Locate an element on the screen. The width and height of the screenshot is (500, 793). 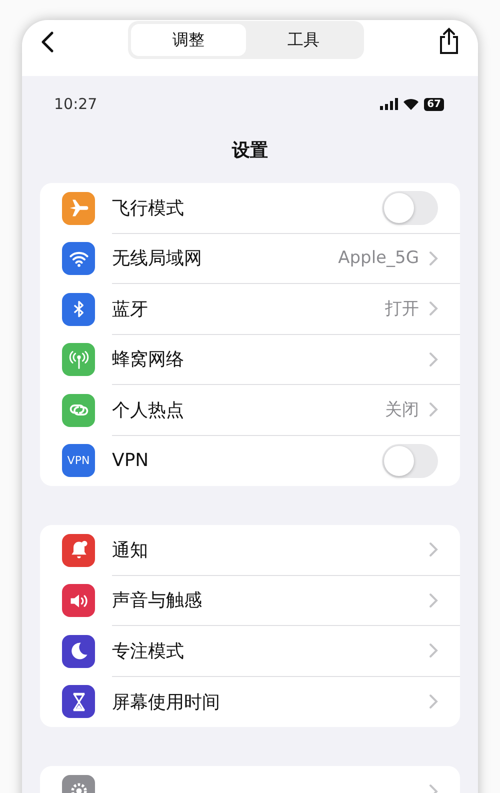
wifi-icon is located at coordinates (411, 104).